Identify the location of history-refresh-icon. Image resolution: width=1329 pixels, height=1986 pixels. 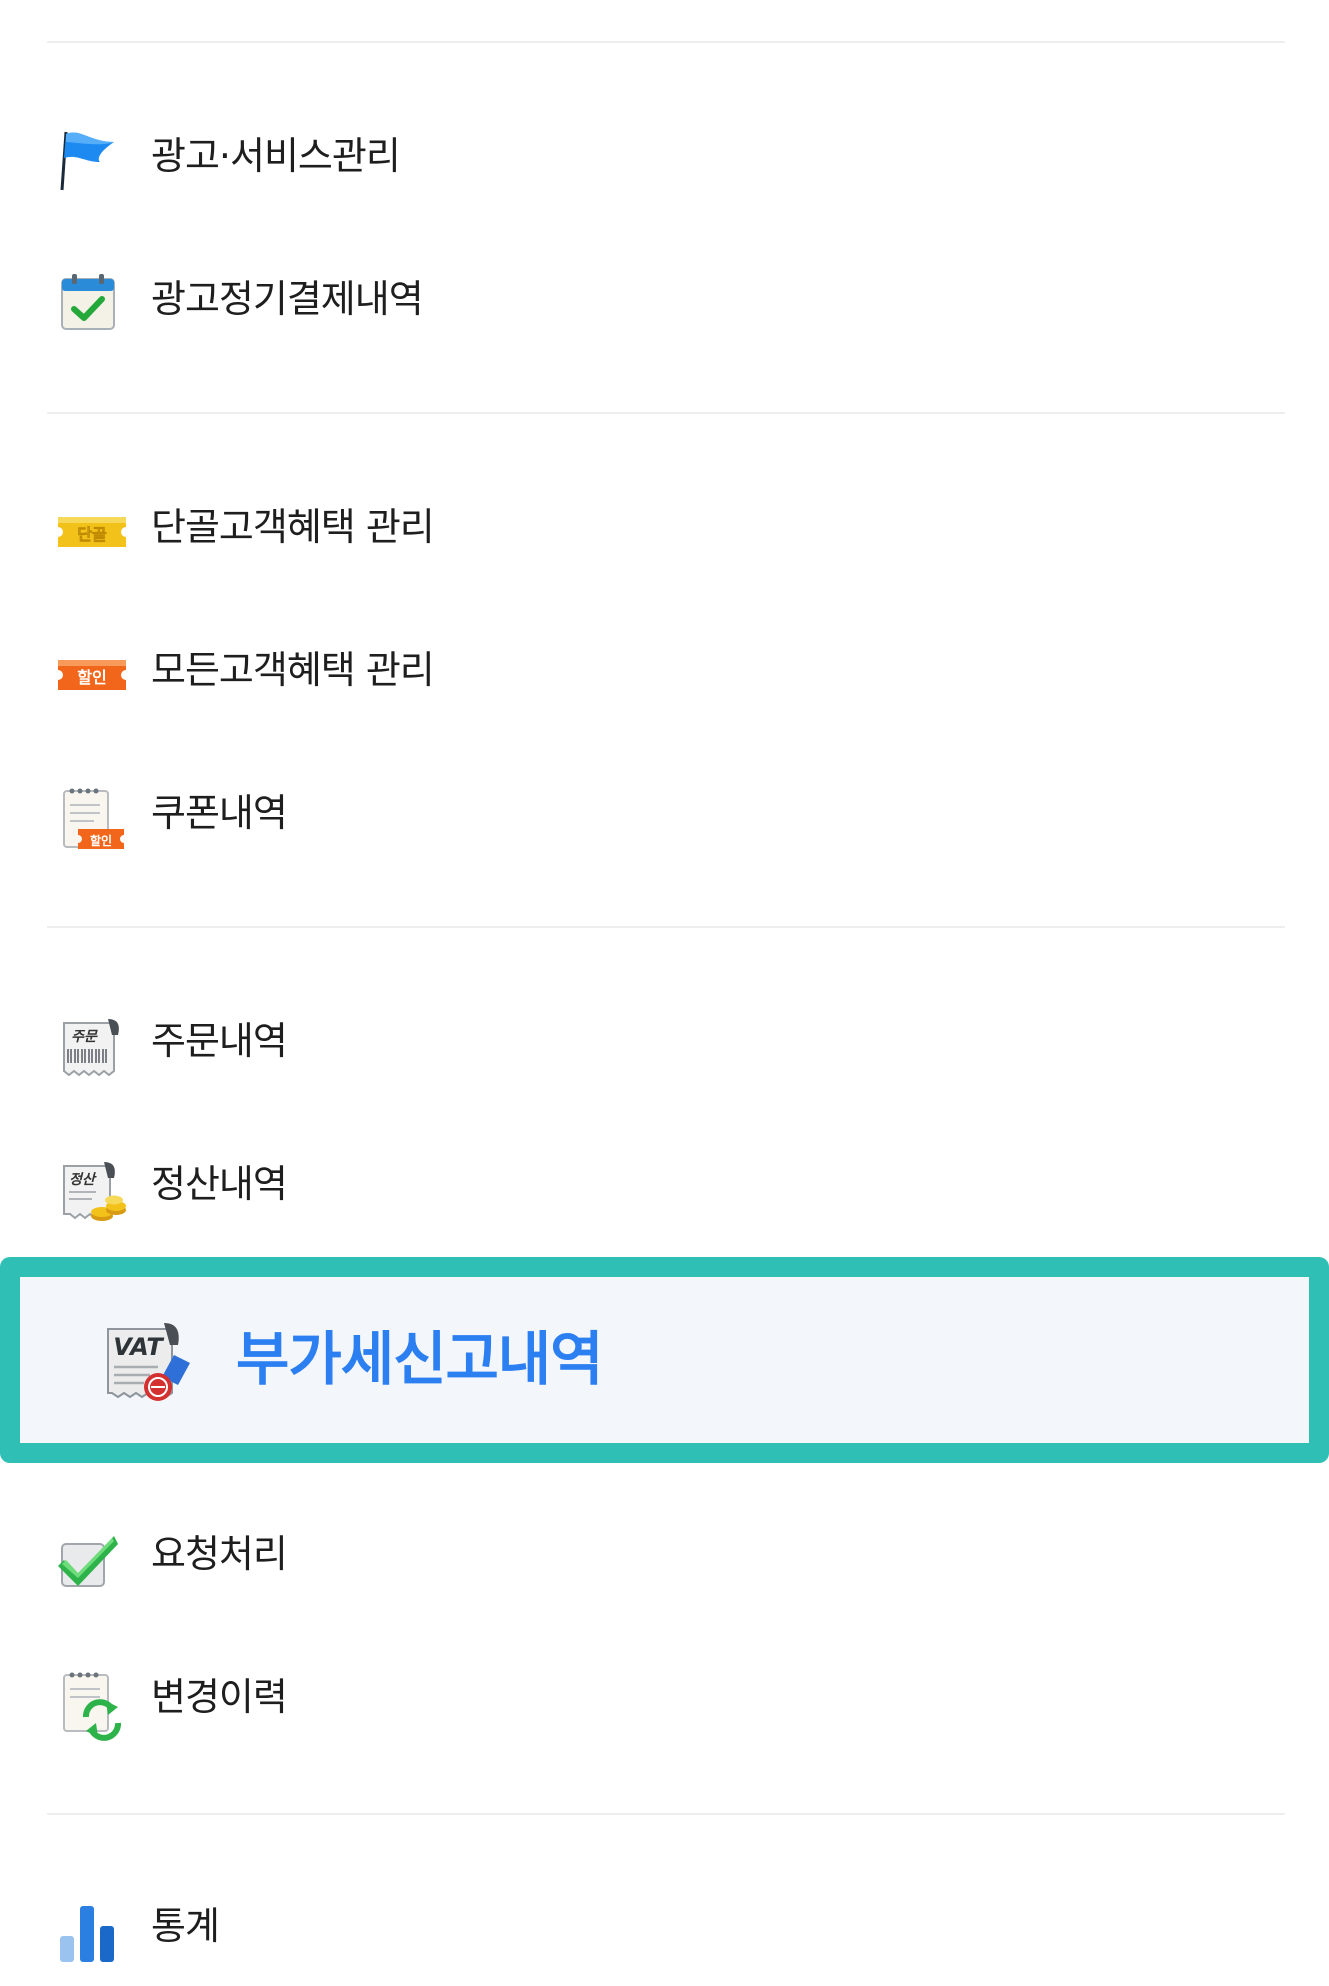
(89, 1705).